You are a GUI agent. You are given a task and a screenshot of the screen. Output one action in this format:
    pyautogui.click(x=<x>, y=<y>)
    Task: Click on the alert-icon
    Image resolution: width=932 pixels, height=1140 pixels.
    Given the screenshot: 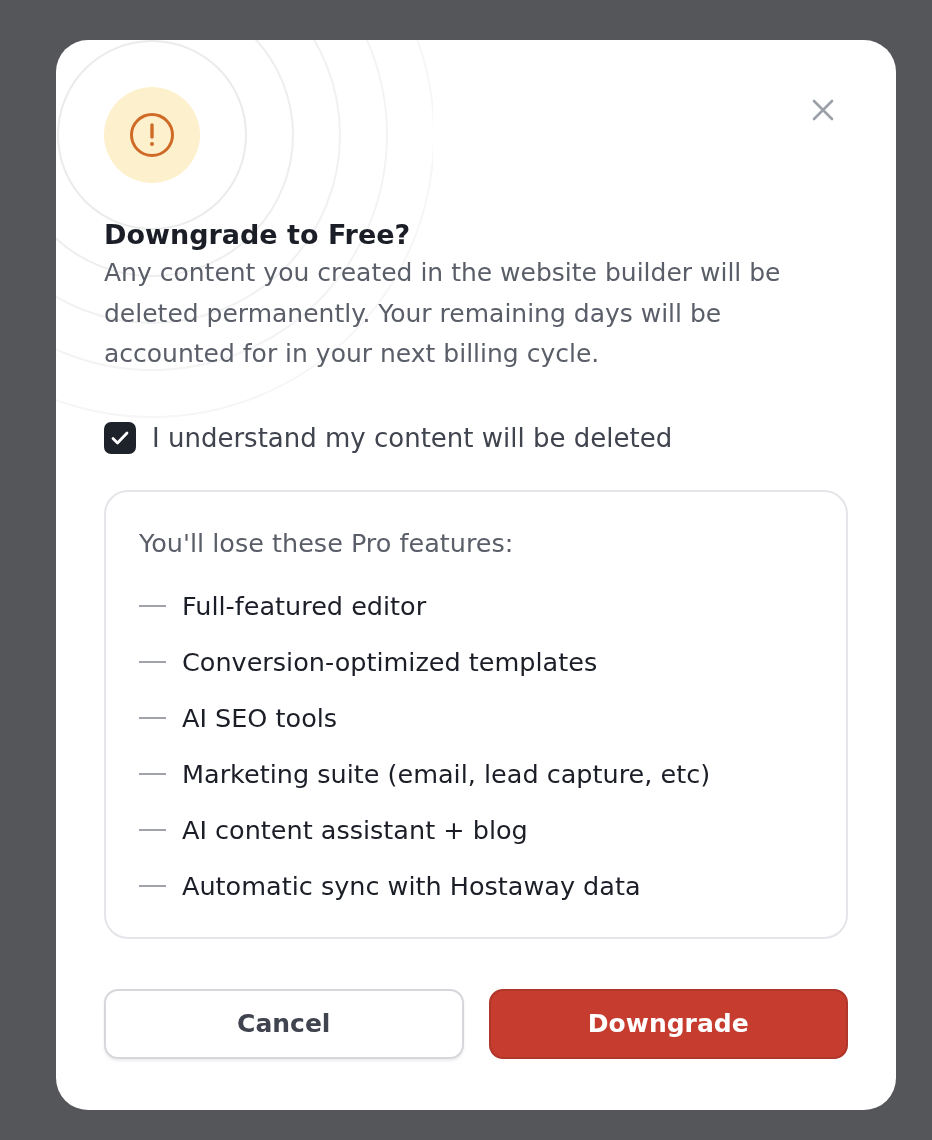 What is the action you would take?
    pyautogui.click(x=152, y=135)
    